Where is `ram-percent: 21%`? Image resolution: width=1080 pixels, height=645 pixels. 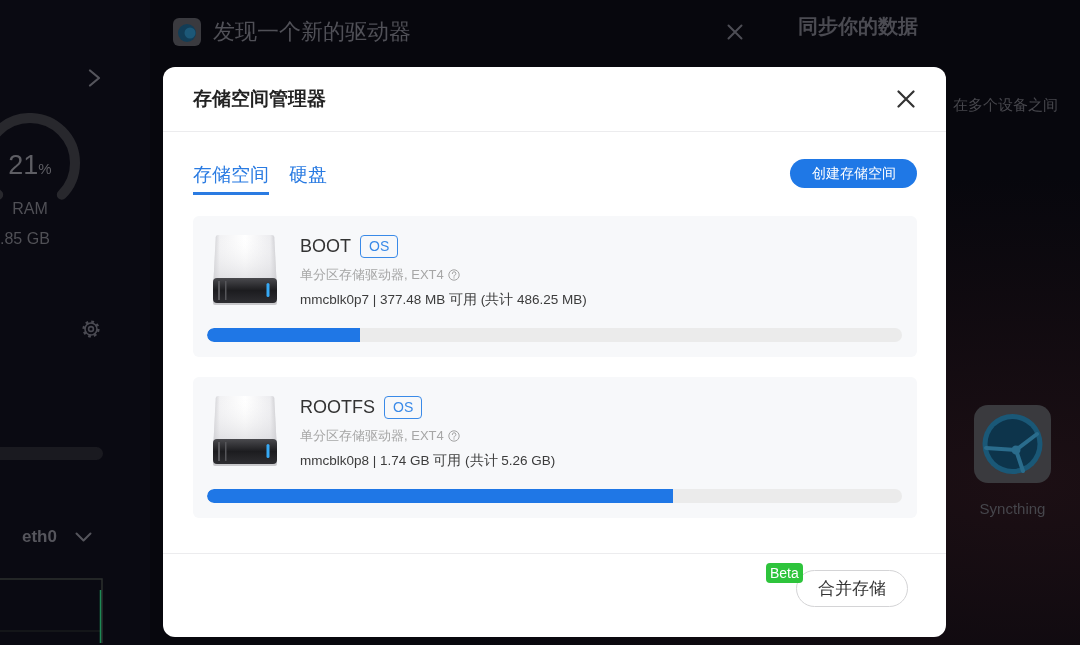 ram-percent: 21% is located at coordinates (30, 165).